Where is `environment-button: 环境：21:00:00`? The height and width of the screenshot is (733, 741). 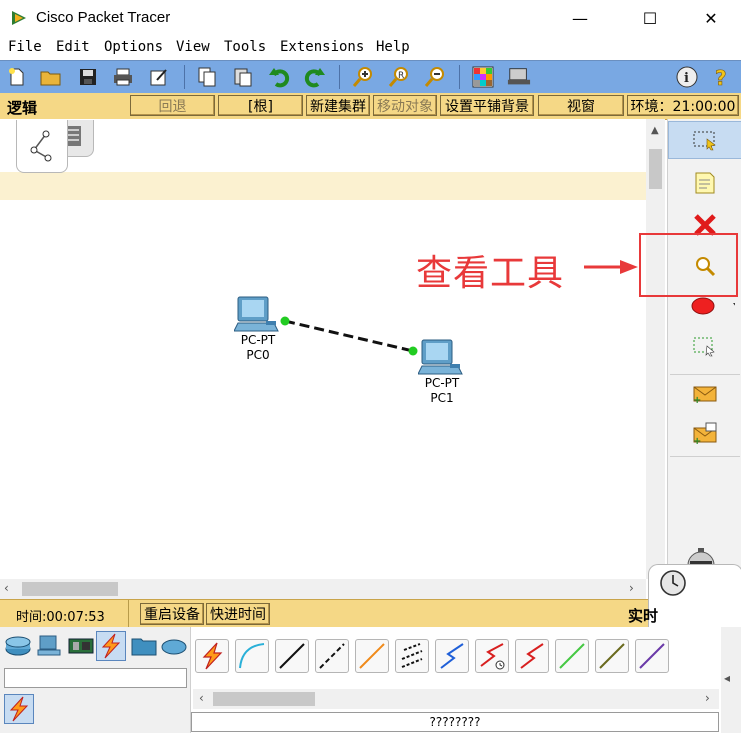 environment-button: 环境：21:00:00 is located at coordinates (683, 105).